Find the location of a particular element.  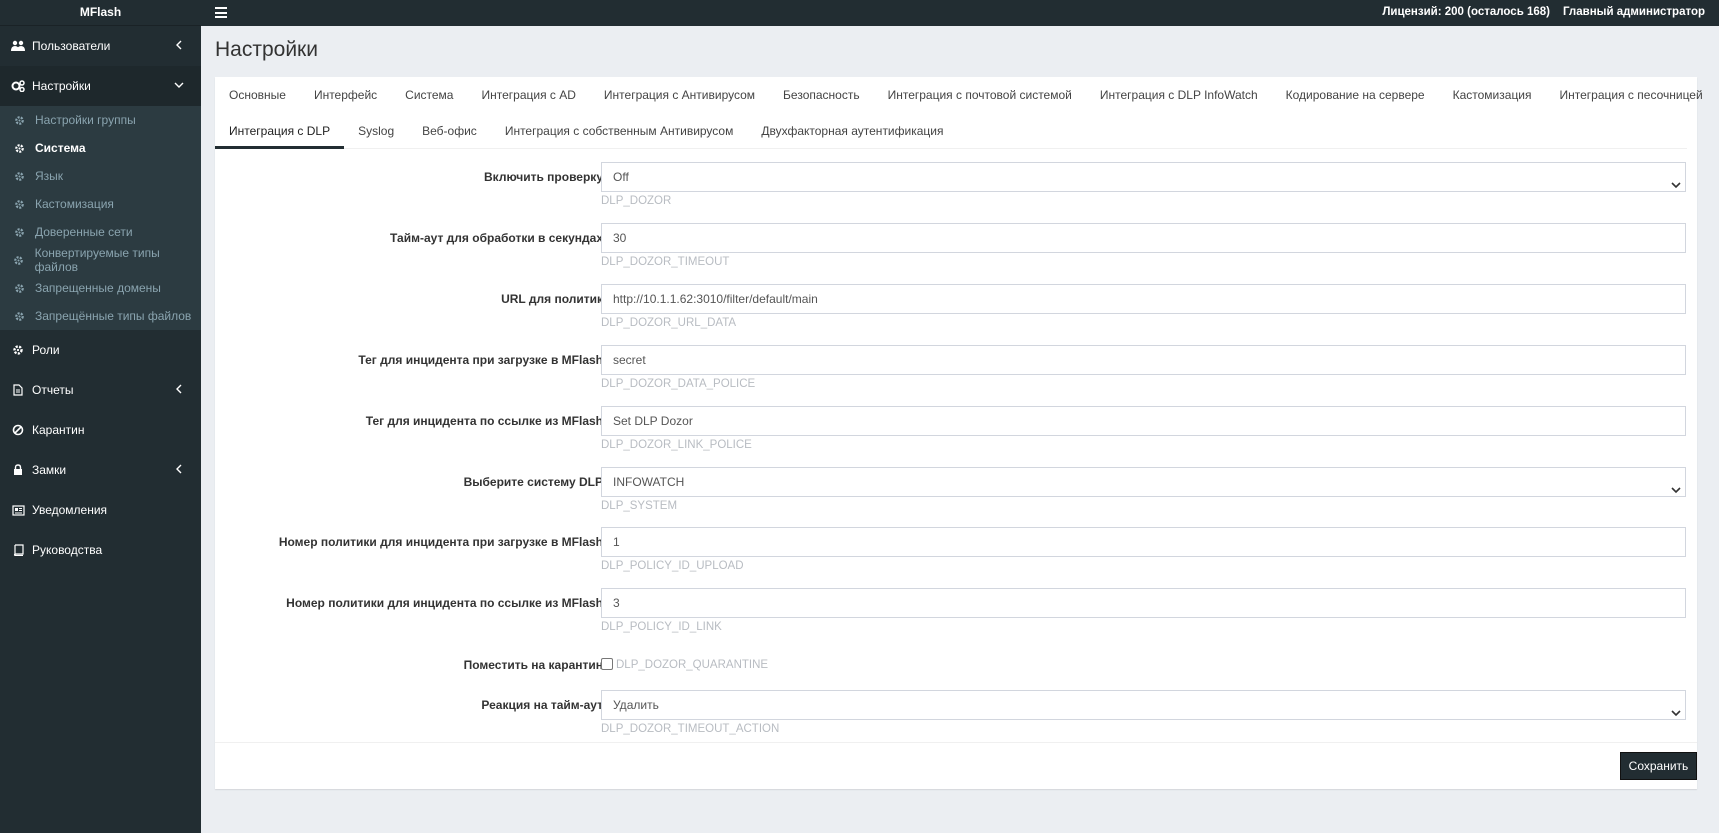

sidebar-item-label: Отчеты is located at coordinates (53, 390).